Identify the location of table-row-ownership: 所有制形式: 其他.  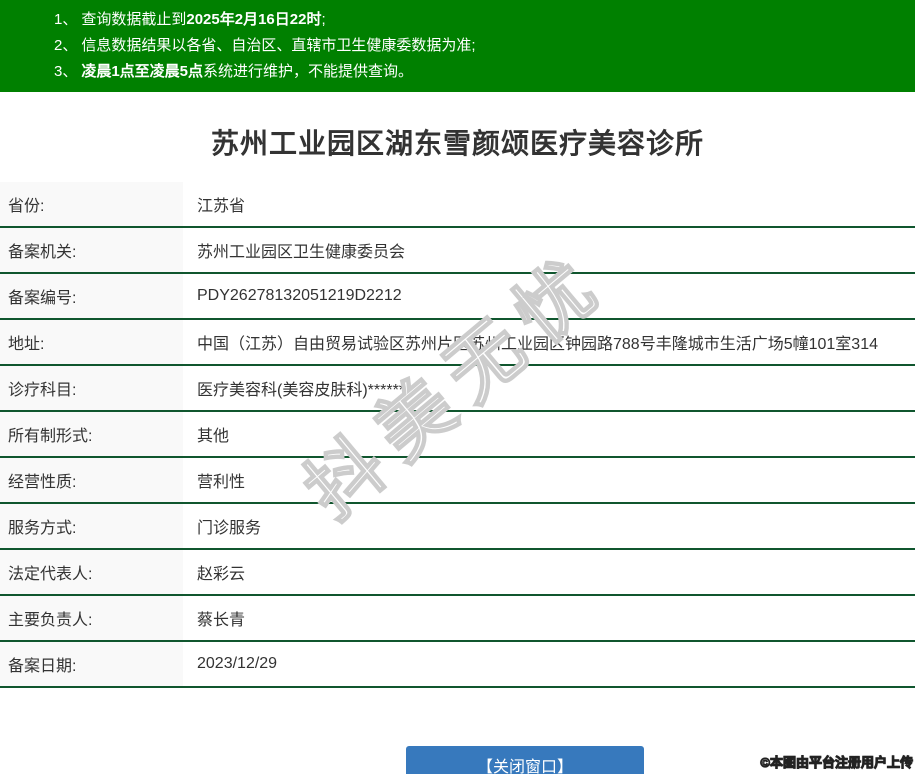
(457, 435).